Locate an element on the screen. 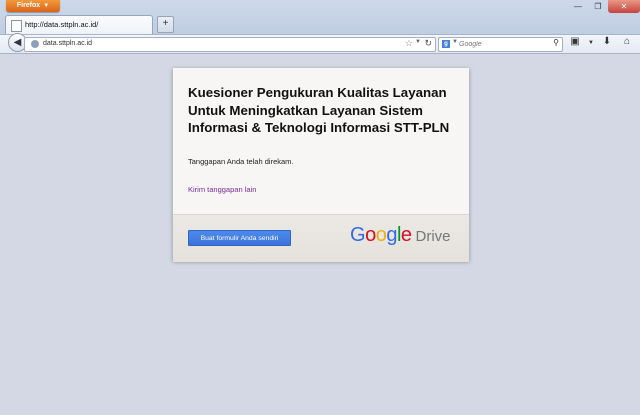  firefox-menu-button: Firefox ▼ is located at coordinates (33, 6).